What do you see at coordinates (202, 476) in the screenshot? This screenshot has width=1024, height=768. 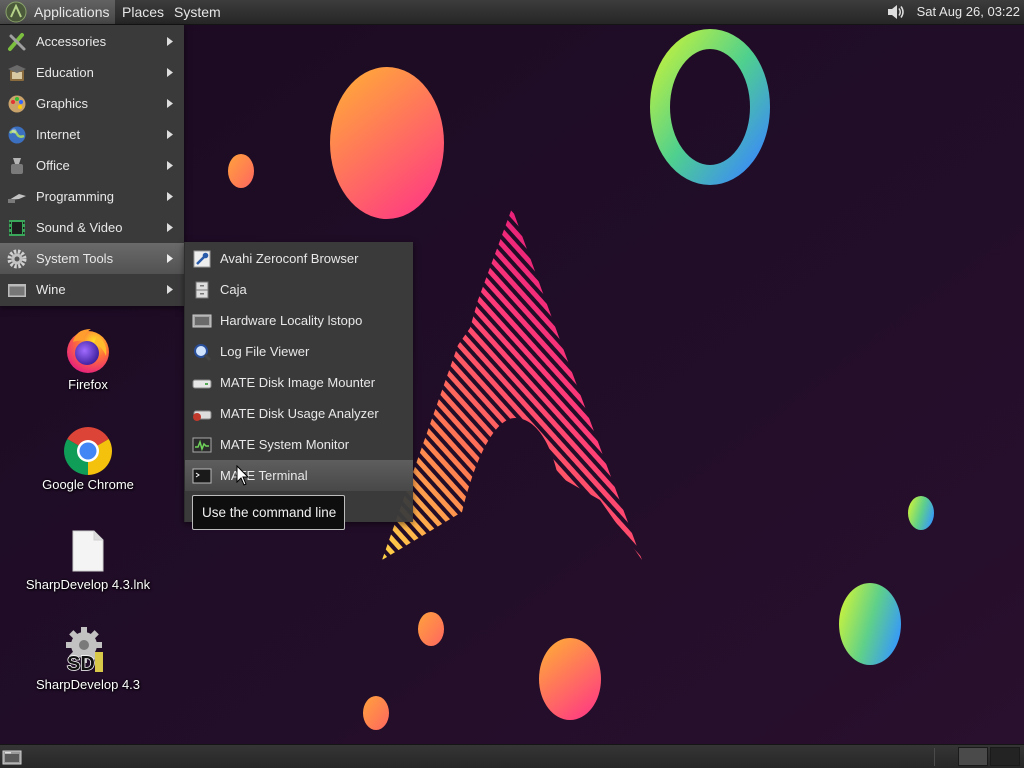 I see `terminal-icon` at bounding box center [202, 476].